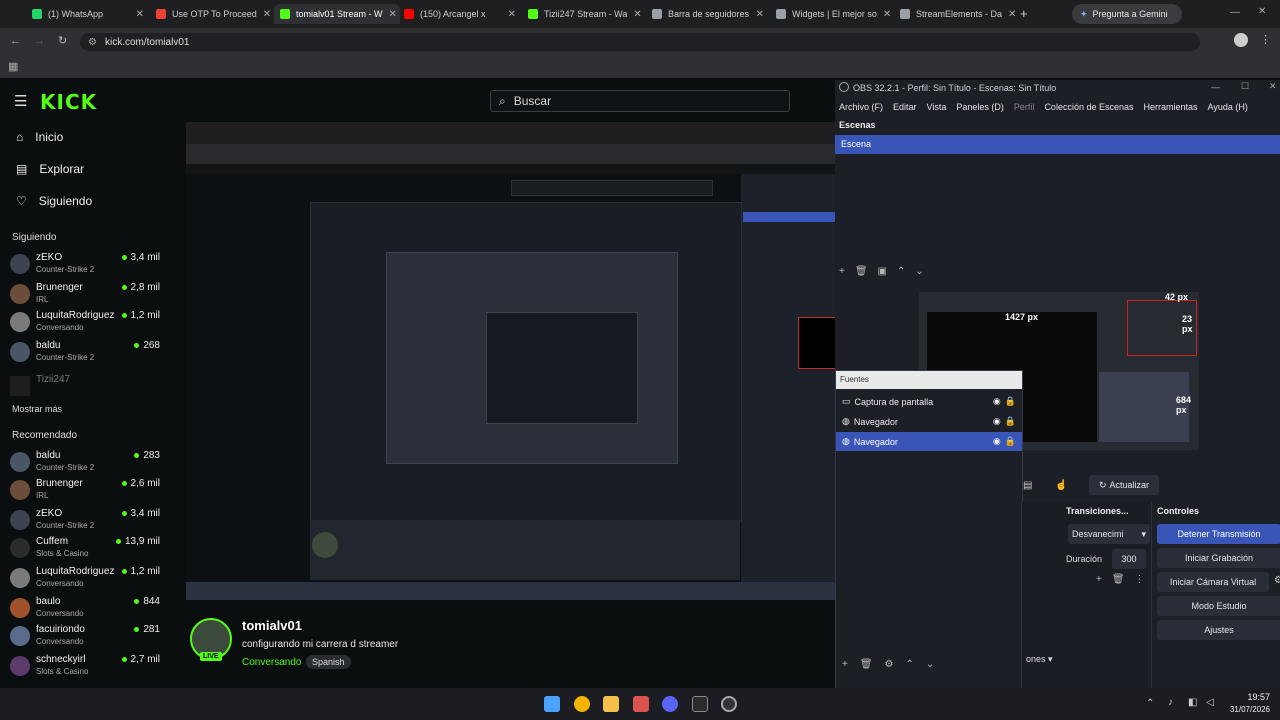  I want to click on tab-whatsapp: (1) WhatsApp ✕, so click(89, 14).